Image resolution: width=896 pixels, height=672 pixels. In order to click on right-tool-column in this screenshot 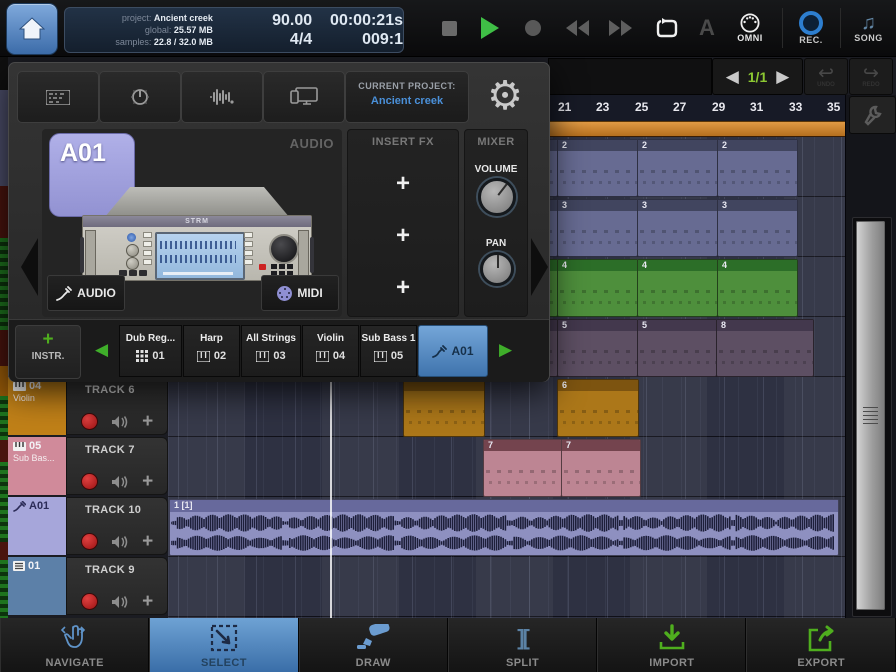, I will do `click(870, 356)`.